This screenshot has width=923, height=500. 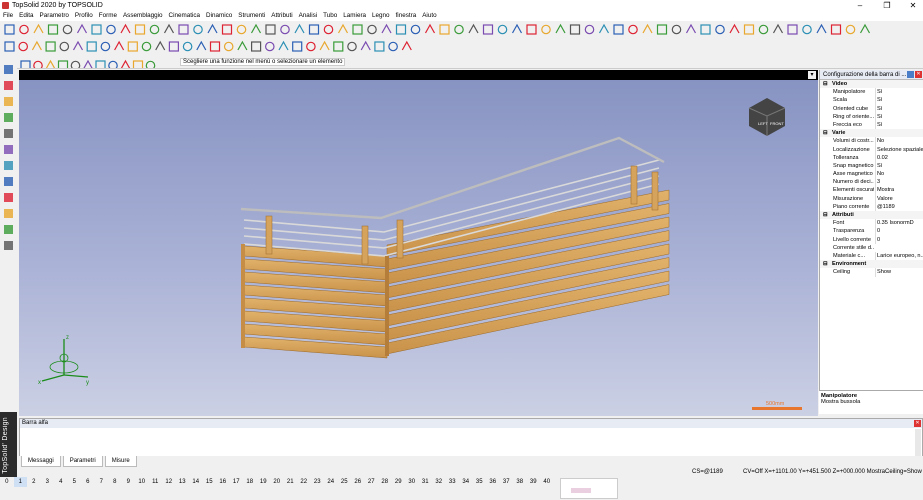 I want to click on page-number: 39, so click(x=534, y=482).